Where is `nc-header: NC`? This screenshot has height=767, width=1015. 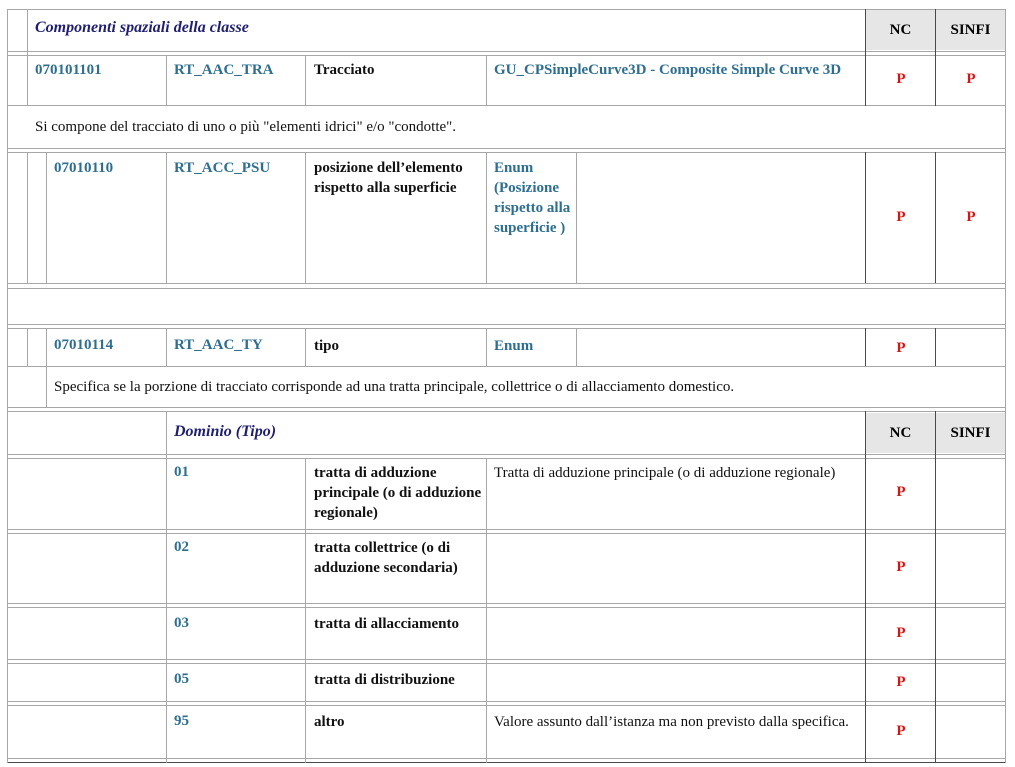
nc-header: NC is located at coordinates (900, 30).